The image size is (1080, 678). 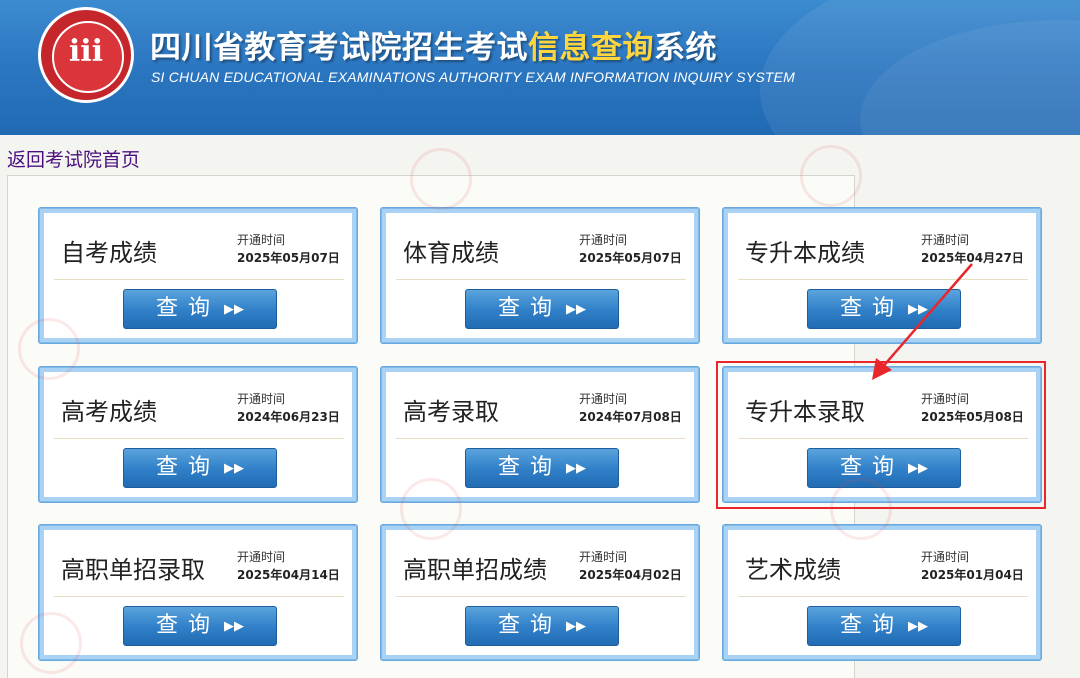 What do you see at coordinates (540, 275) in the screenshot?
I see `query-card: 体育成绩 开通时间 2025年05月07日 查询 ▶▶` at bounding box center [540, 275].